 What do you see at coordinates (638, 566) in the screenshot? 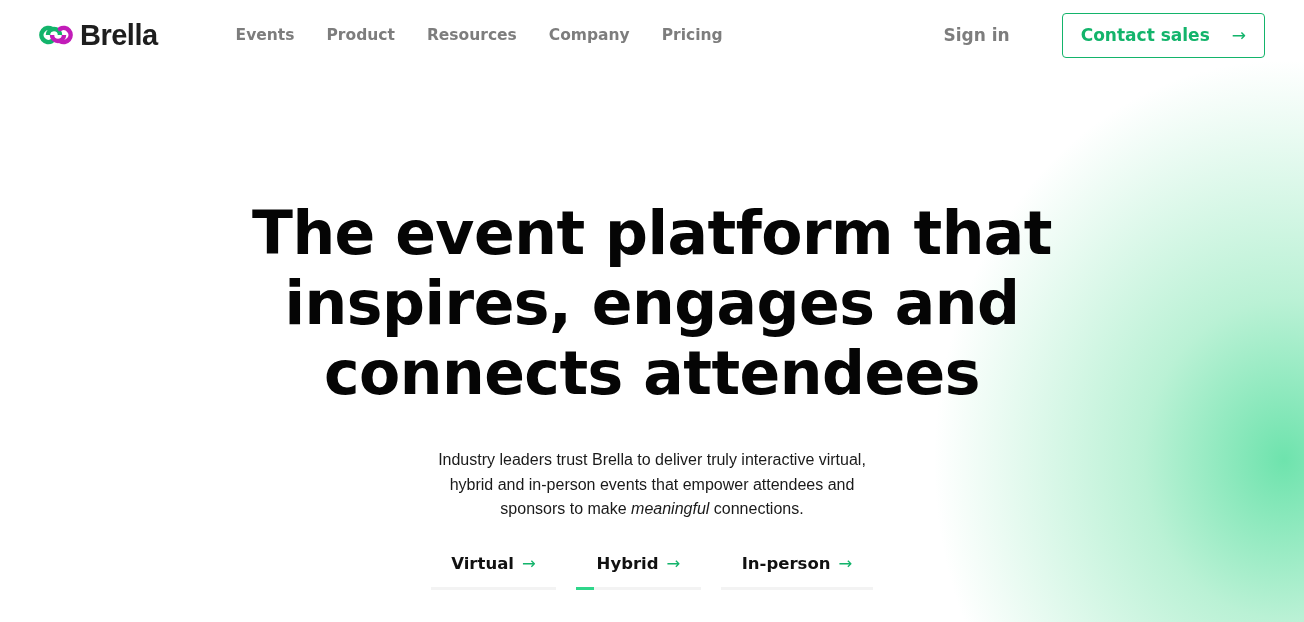
I see `event-type-tab: Hybrid →` at bounding box center [638, 566].